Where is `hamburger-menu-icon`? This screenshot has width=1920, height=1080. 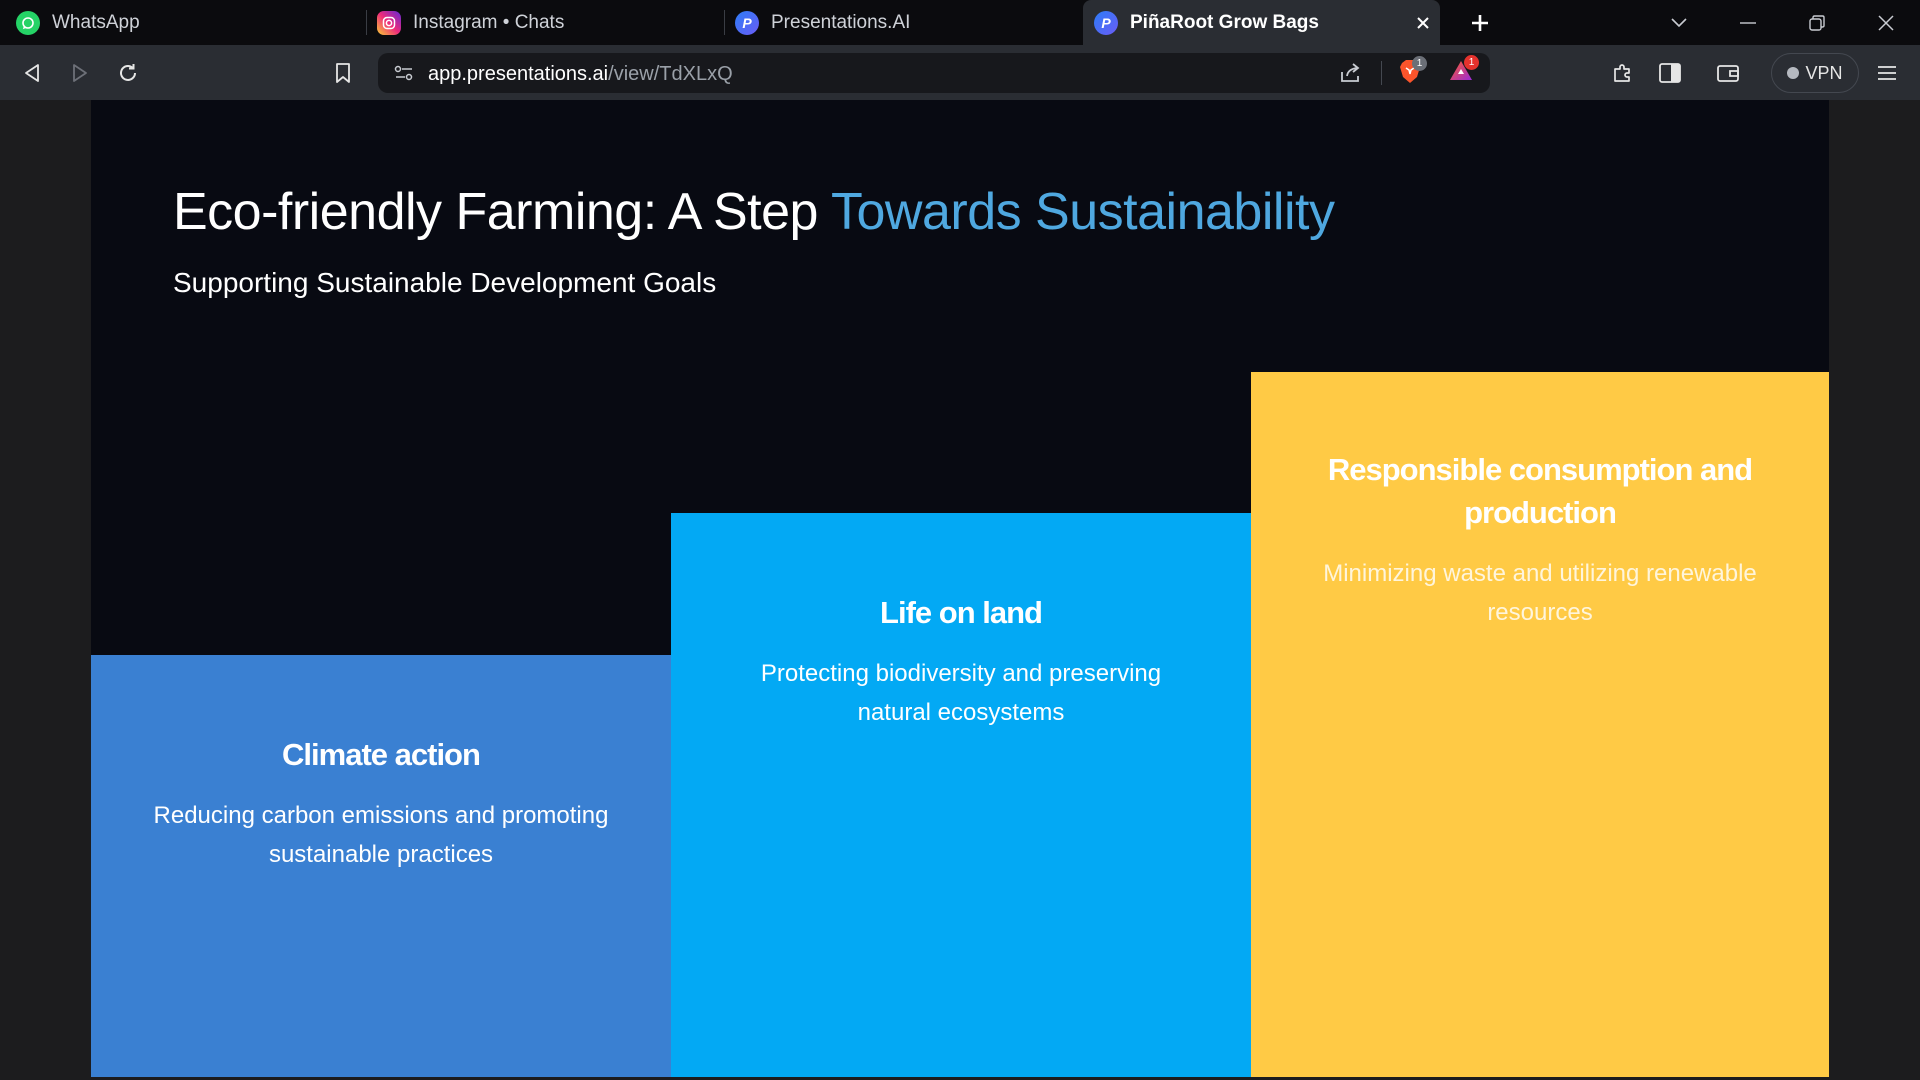
hamburger-menu-icon is located at coordinates (1887, 73).